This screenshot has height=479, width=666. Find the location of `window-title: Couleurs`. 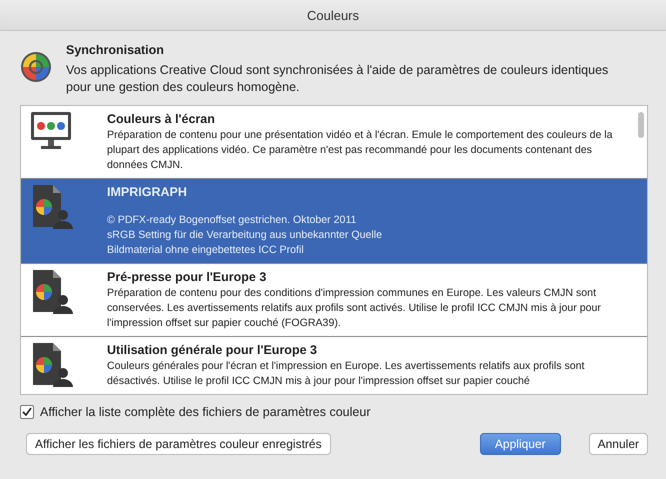

window-title: Couleurs is located at coordinates (333, 15).